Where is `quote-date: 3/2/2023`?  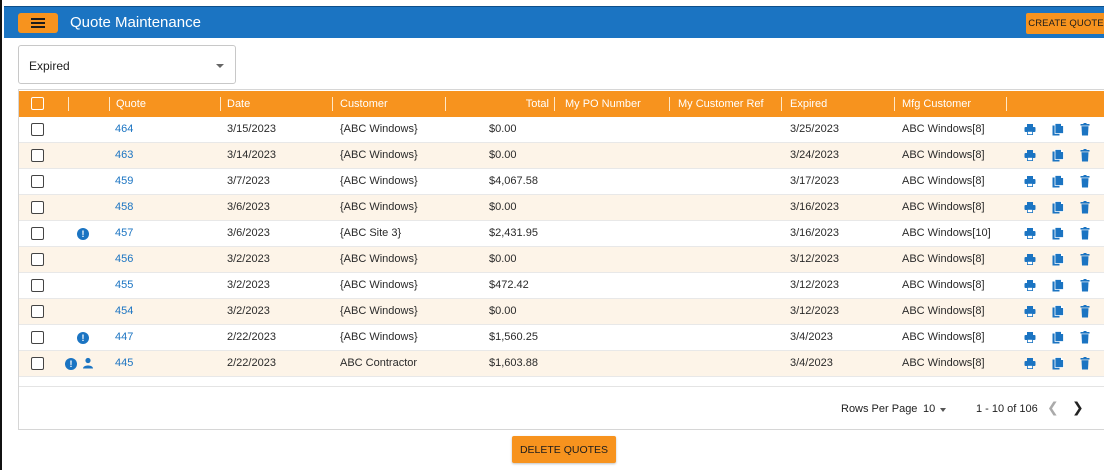 quote-date: 3/2/2023 is located at coordinates (248, 259).